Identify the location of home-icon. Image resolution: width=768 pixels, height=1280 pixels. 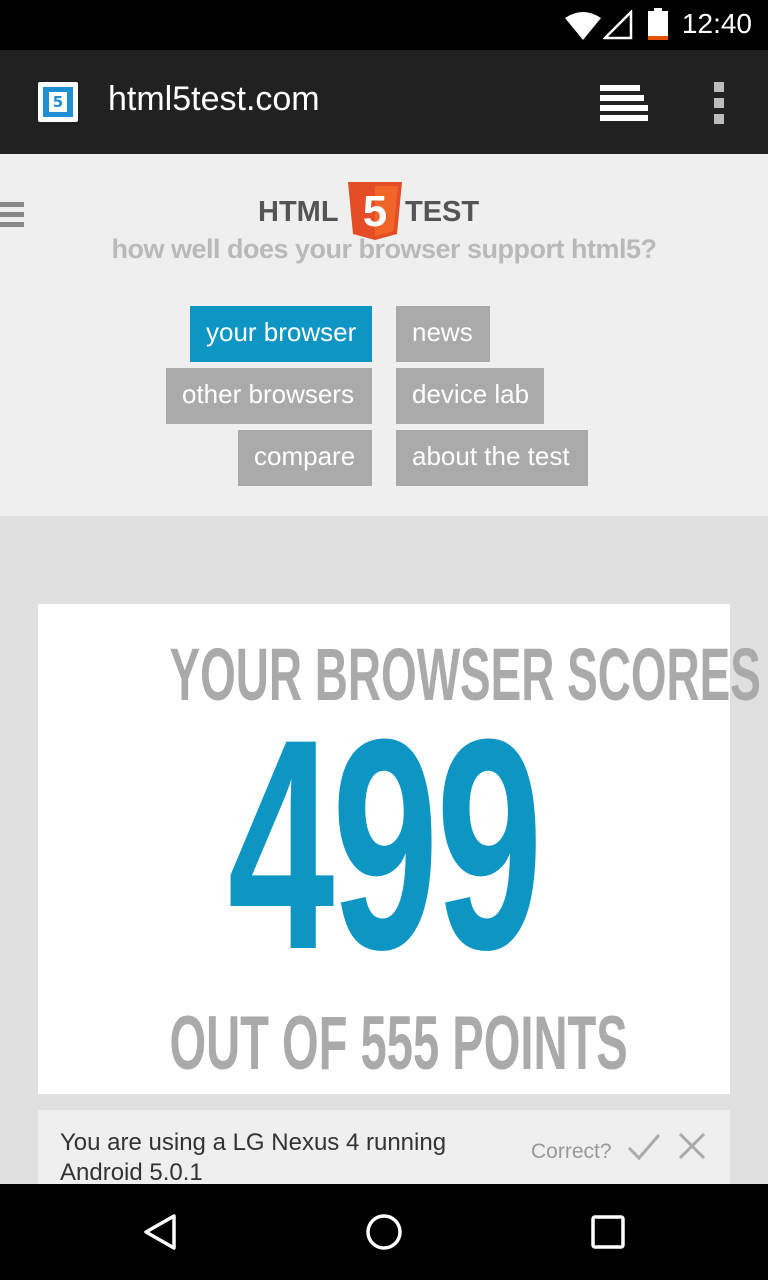
(384, 1232).